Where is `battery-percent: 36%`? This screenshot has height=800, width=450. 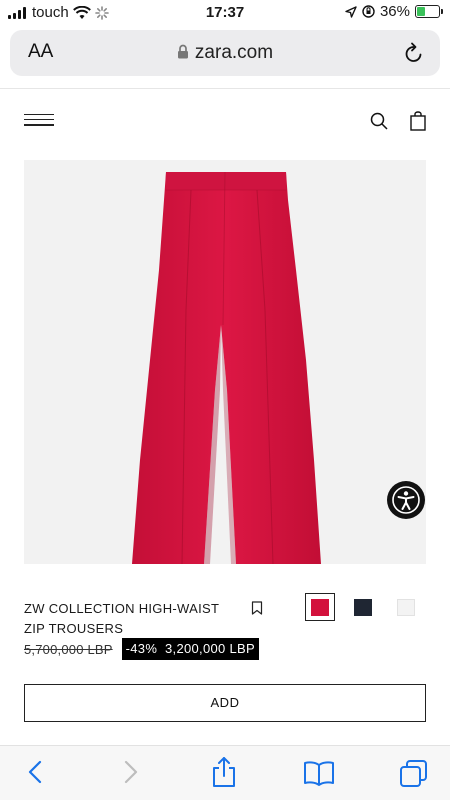
battery-percent: 36% is located at coordinates (394, 11).